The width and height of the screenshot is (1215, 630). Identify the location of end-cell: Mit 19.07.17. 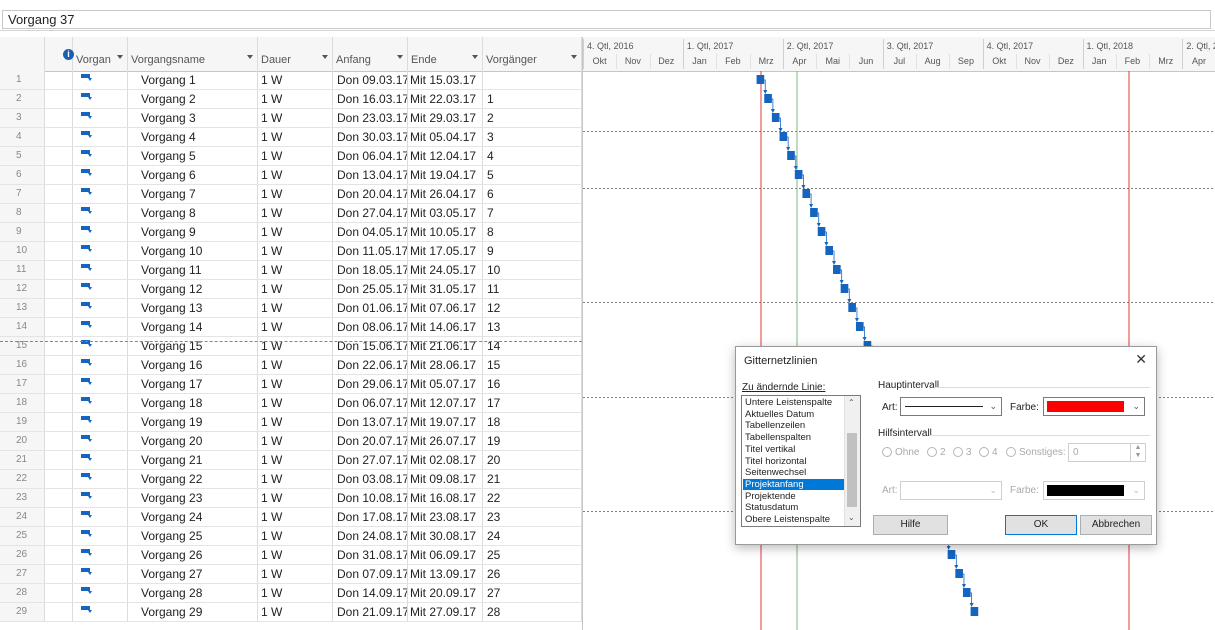
(445, 422).